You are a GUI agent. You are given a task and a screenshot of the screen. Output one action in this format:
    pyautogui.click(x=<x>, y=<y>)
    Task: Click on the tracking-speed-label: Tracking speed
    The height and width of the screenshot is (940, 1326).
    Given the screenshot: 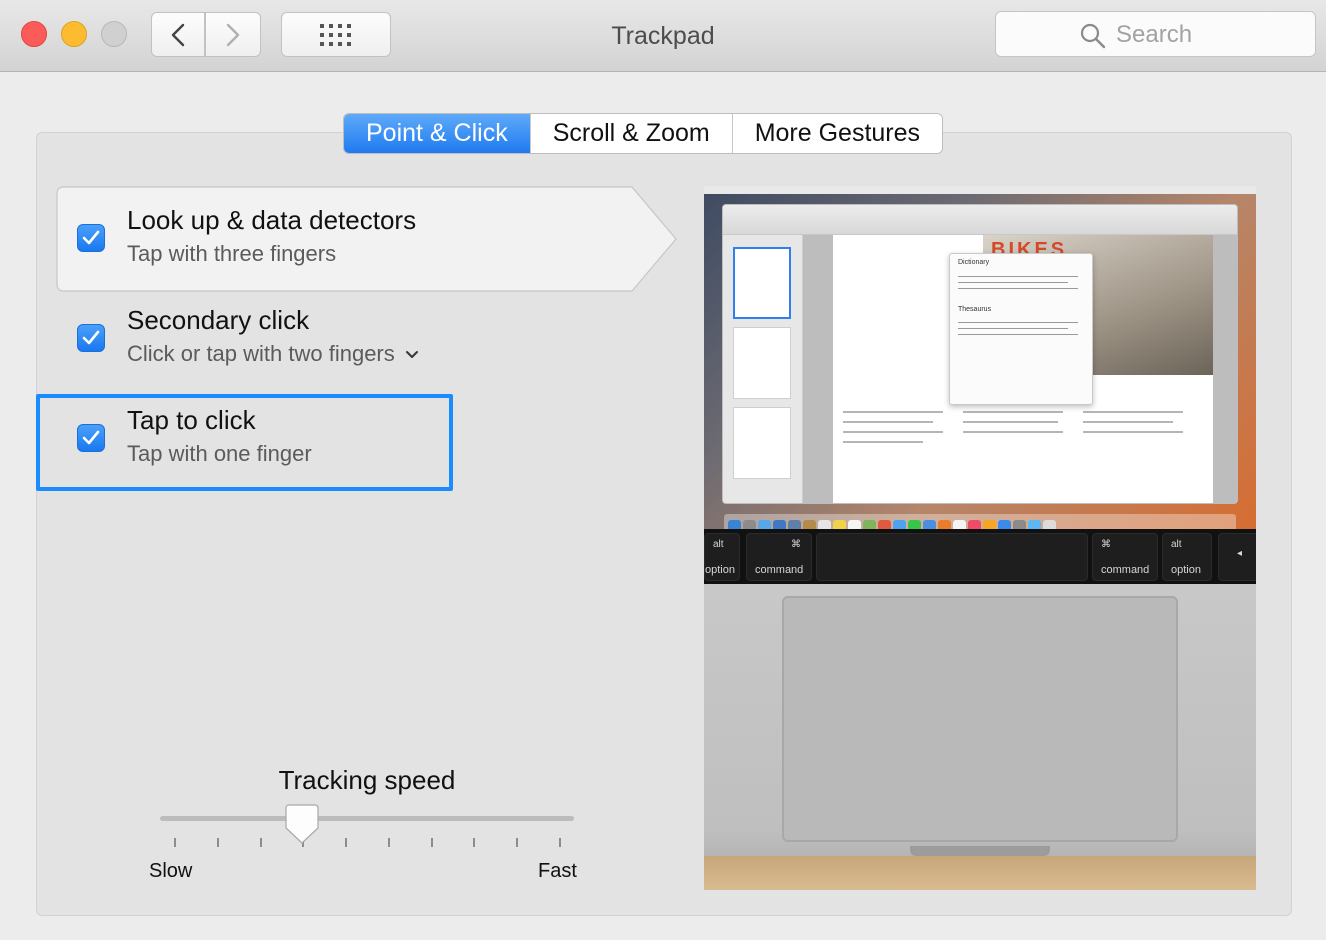 What is the action you would take?
    pyautogui.click(x=367, y=780)
    